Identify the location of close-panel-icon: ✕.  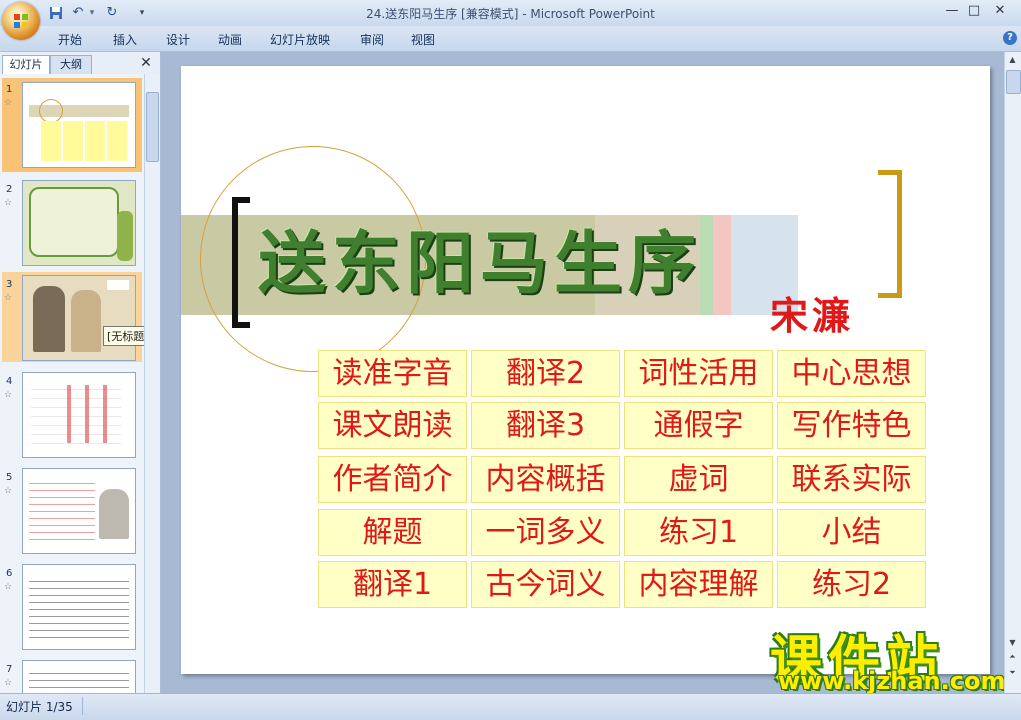
(146, 63).